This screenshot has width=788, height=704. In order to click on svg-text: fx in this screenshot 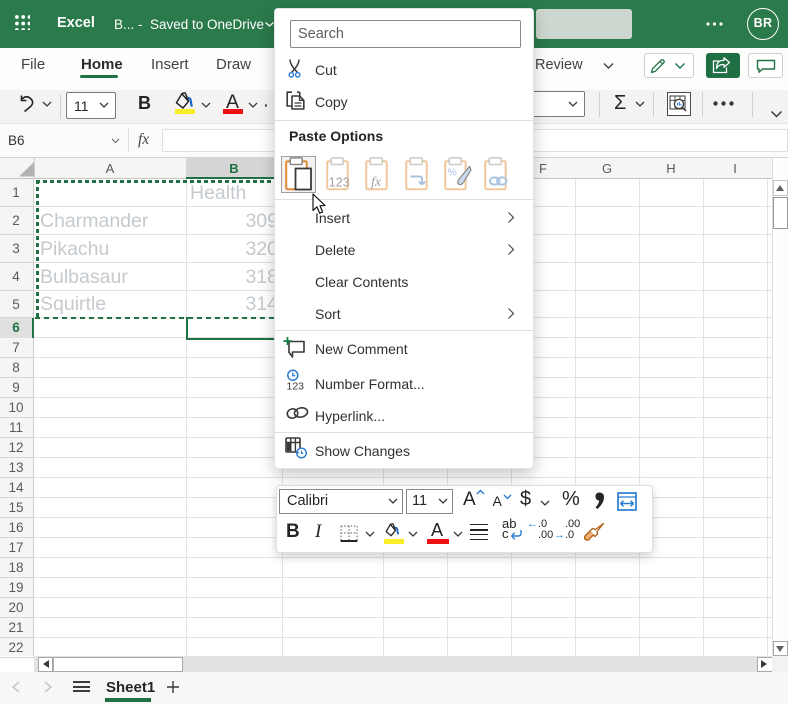, I will do `click(376, 182)`.